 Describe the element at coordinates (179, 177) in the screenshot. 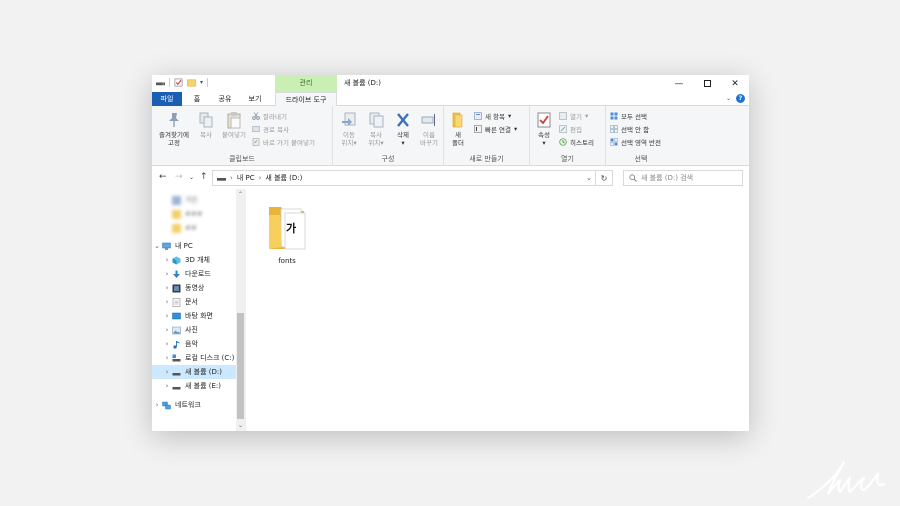

I see `forward-button: →` at that location.